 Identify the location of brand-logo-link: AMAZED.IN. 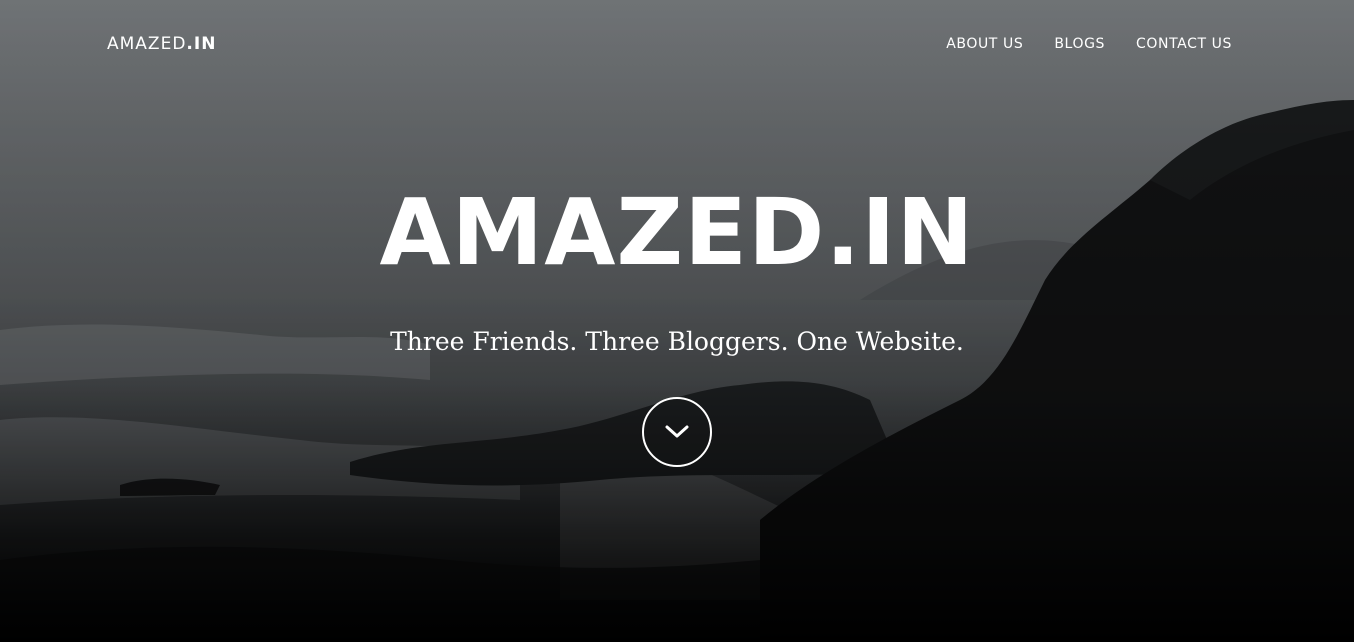
(161, 44).